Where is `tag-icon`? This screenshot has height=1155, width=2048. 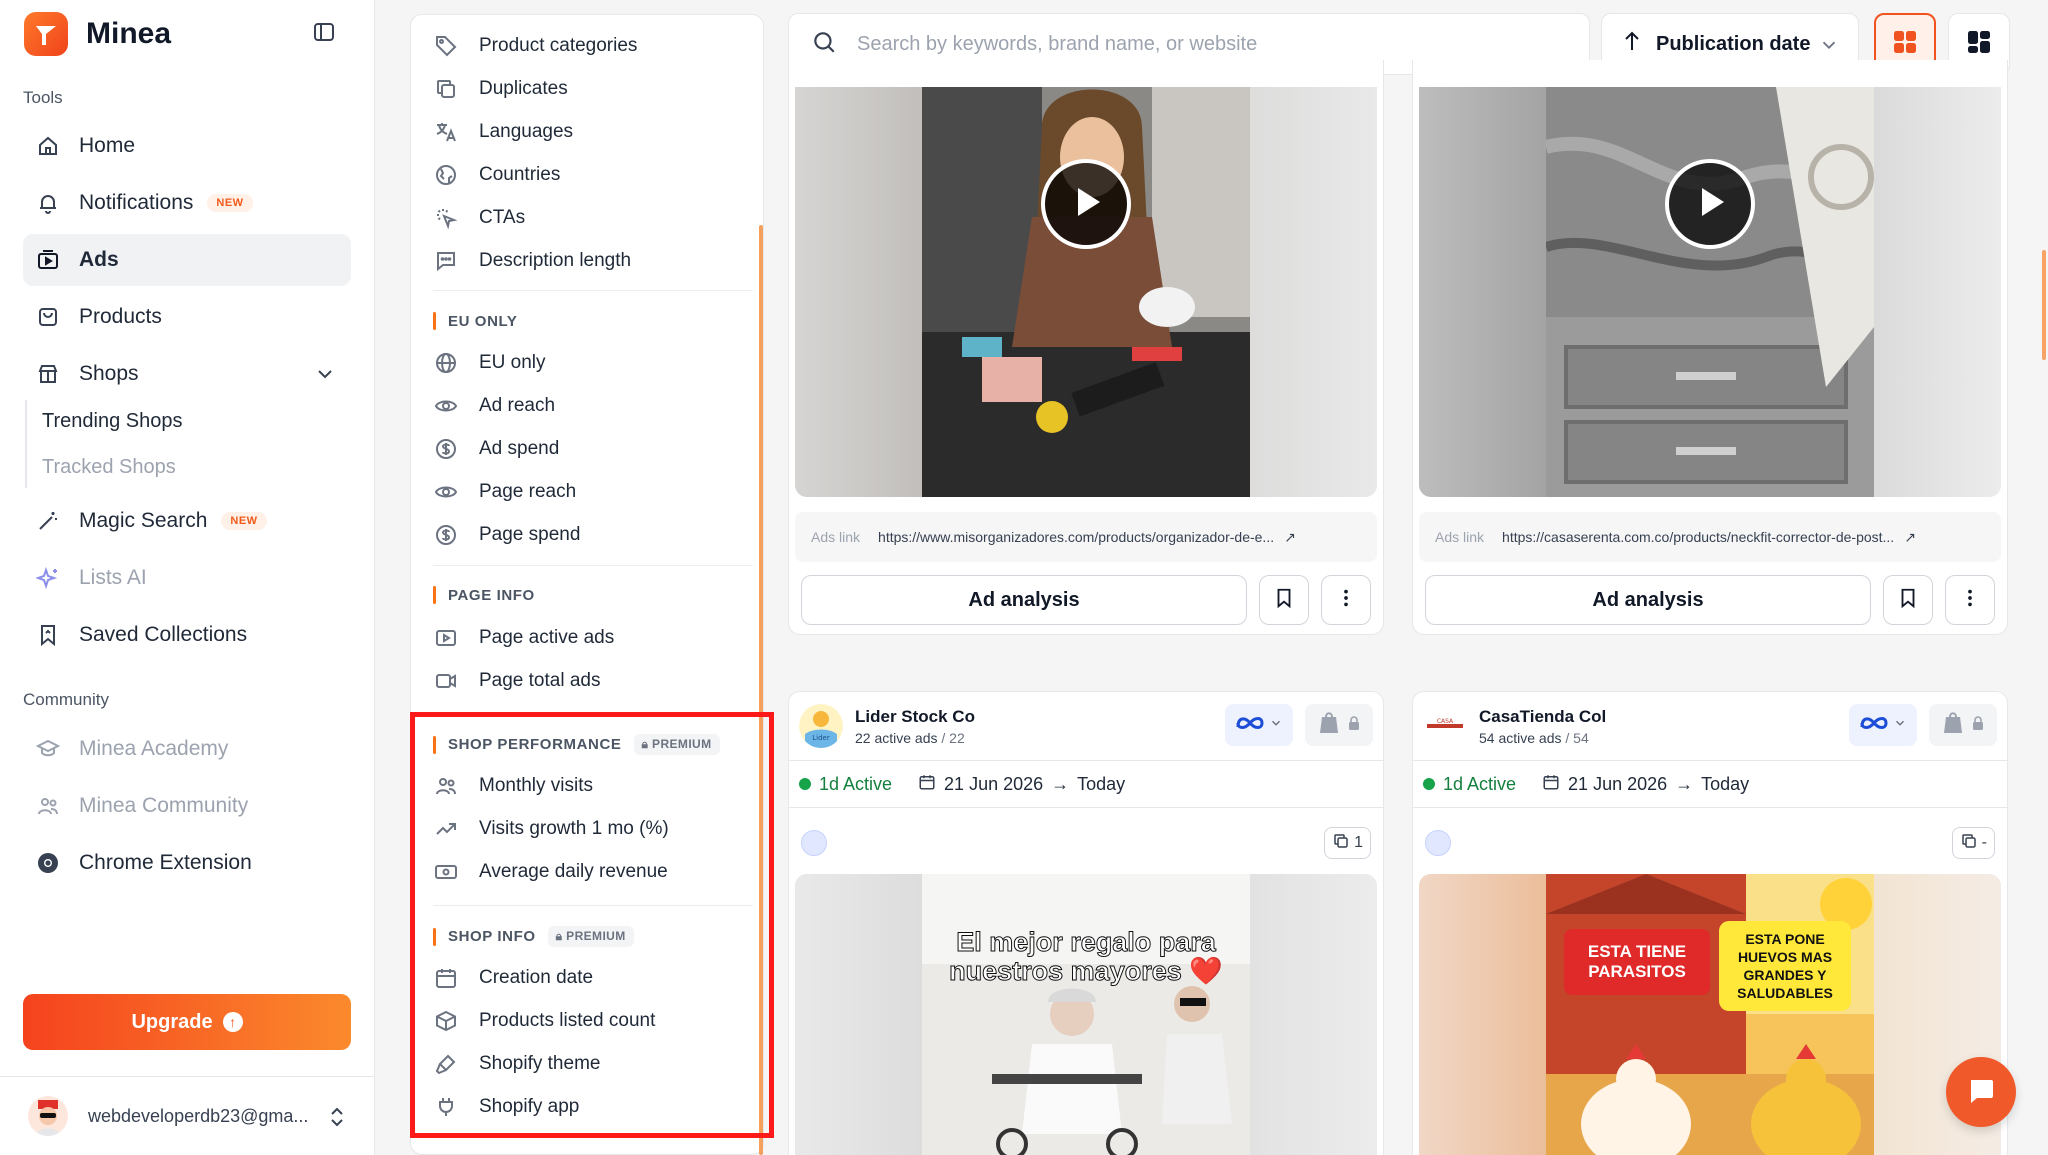
tag-icon is located at coordinates (446, 46).